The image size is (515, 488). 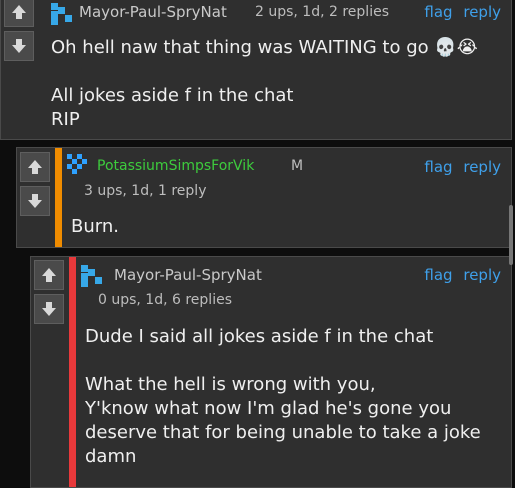 I want to click on emoji-skull-crying: 💀😭, so click(x=456, y=47).